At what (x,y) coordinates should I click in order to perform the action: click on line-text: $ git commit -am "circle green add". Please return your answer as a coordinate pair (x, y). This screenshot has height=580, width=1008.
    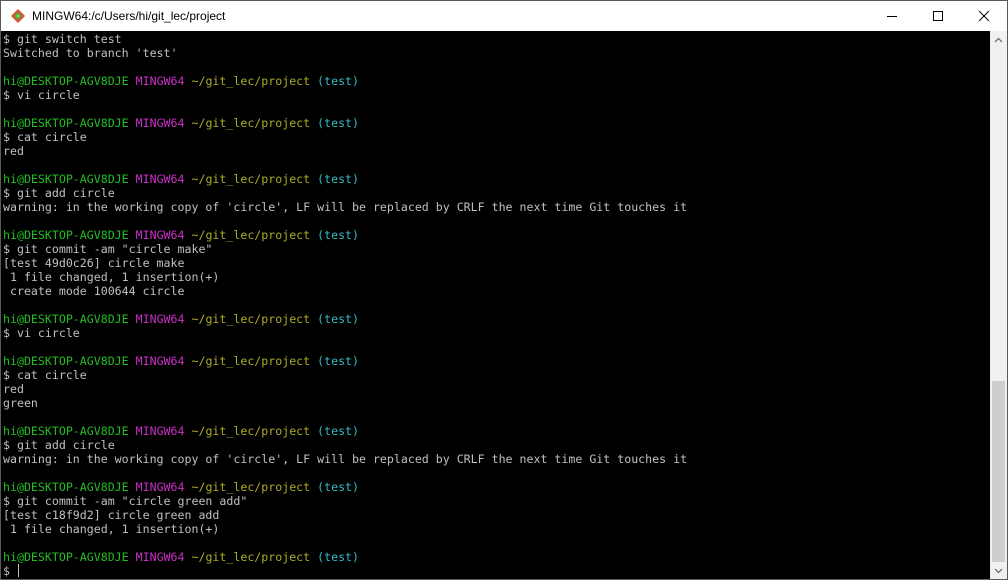
    Looking at the image, I should click on (125, 501).